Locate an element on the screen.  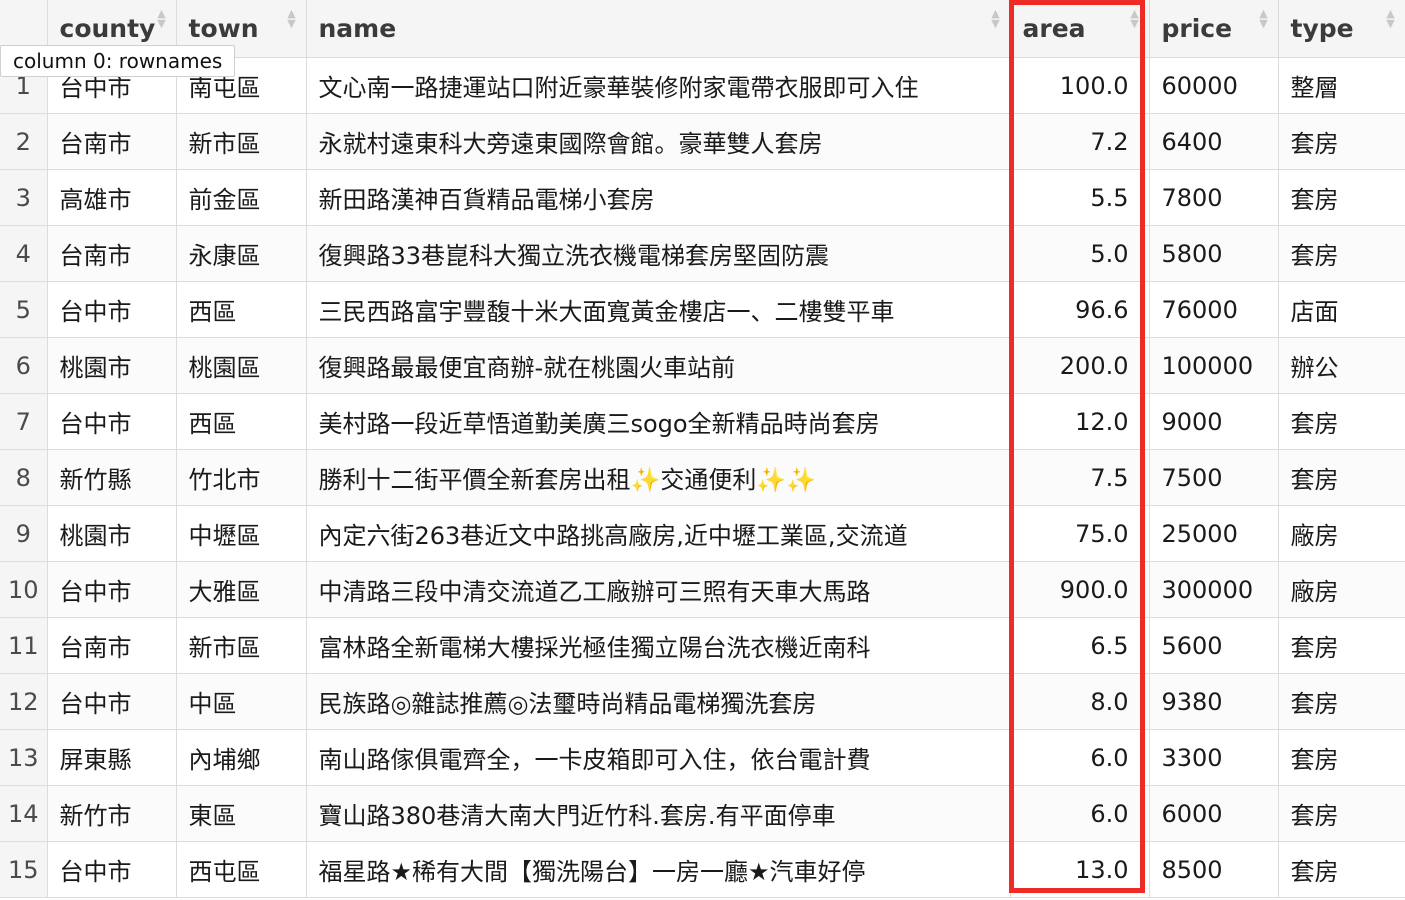
type-cell: 店面 is located at coordinates (1341, 309).